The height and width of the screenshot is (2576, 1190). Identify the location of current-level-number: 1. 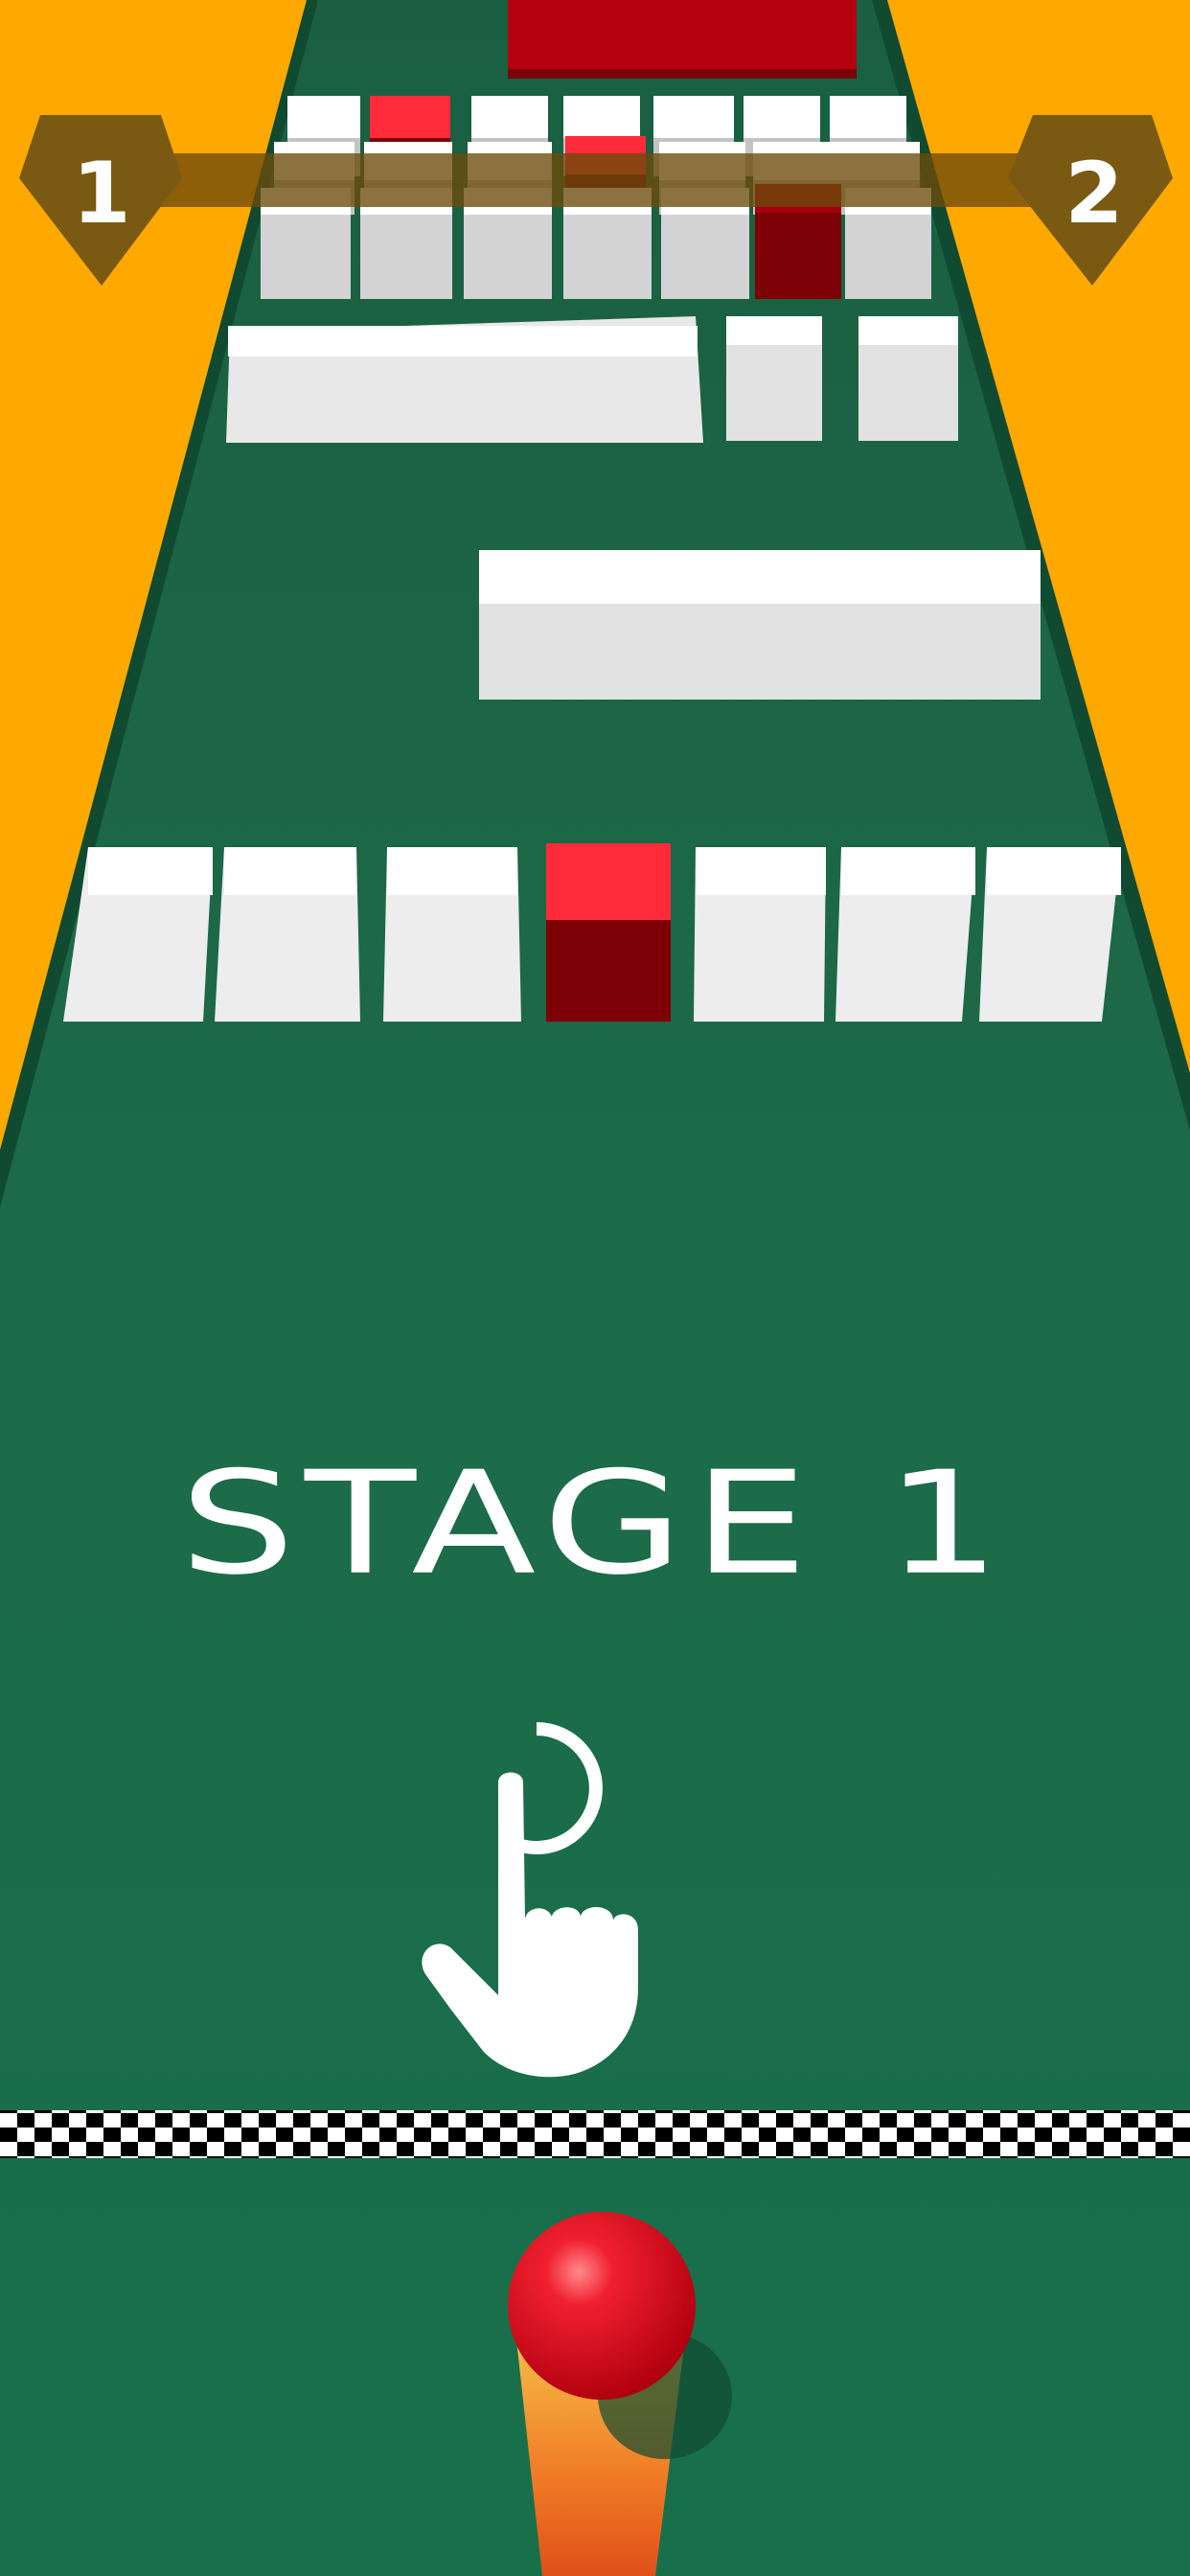
(101, 193).